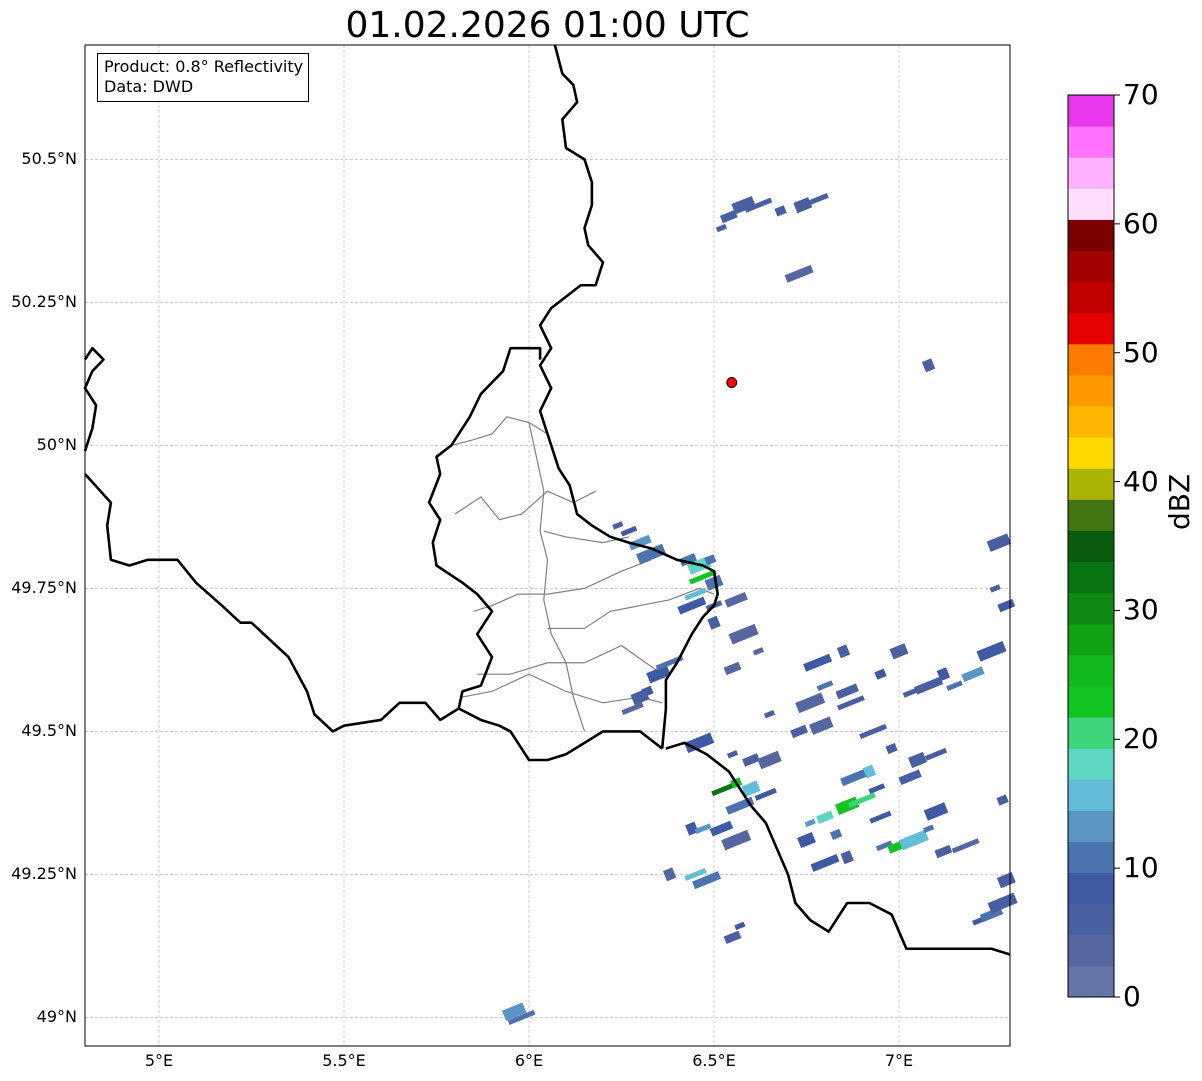 This screenshot has width=1202, height=1081. I want to click on latitude-label: 50°N, so click(56, 445).